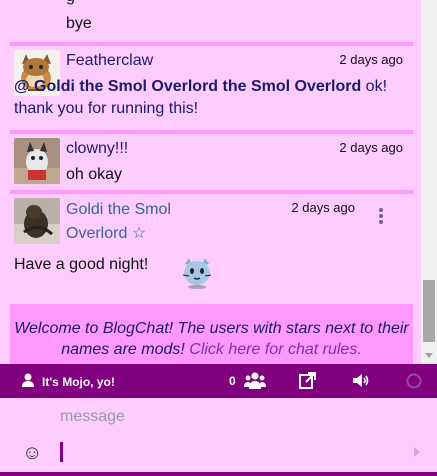 This screenshot has width=437, height=476. Describe the element at coordinates (417, 452) in the screenshot. I see `send-icon` at that location.